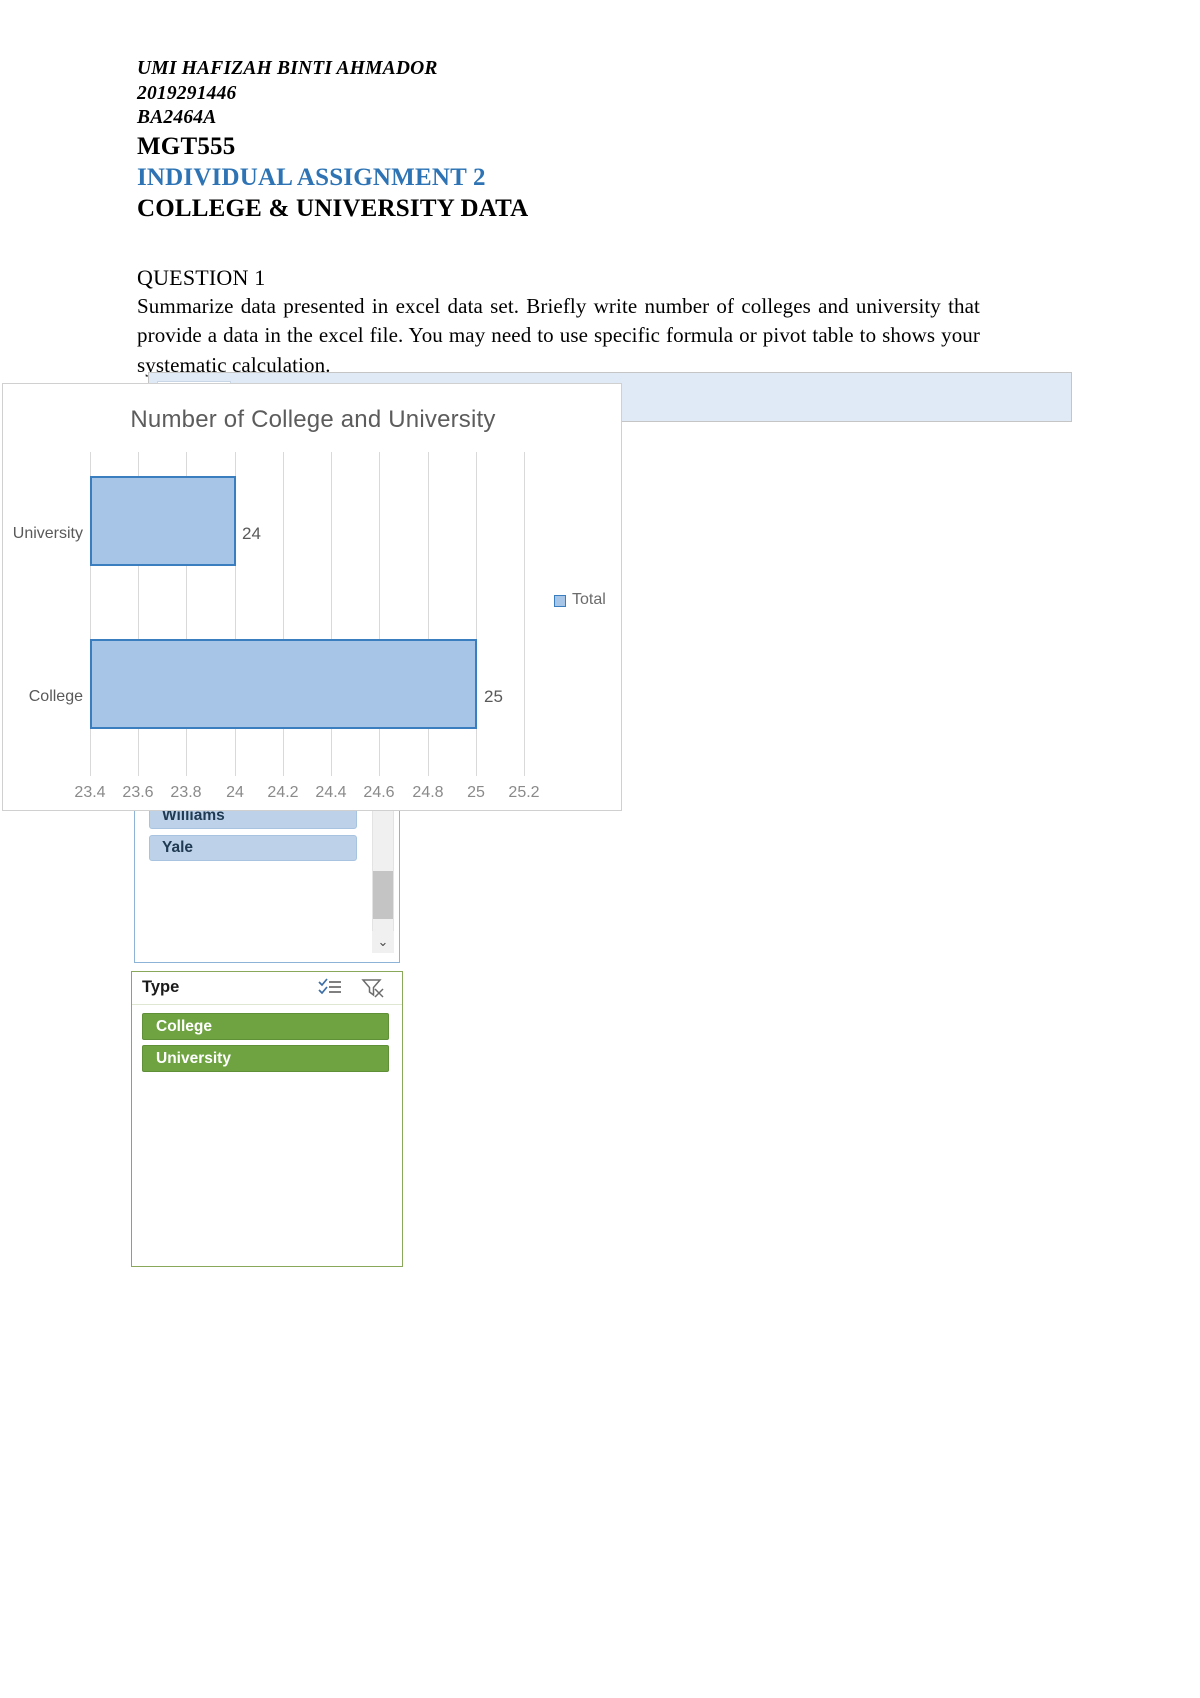  I want to click on scroll-down-icon: ⌄, so click(383, 942).